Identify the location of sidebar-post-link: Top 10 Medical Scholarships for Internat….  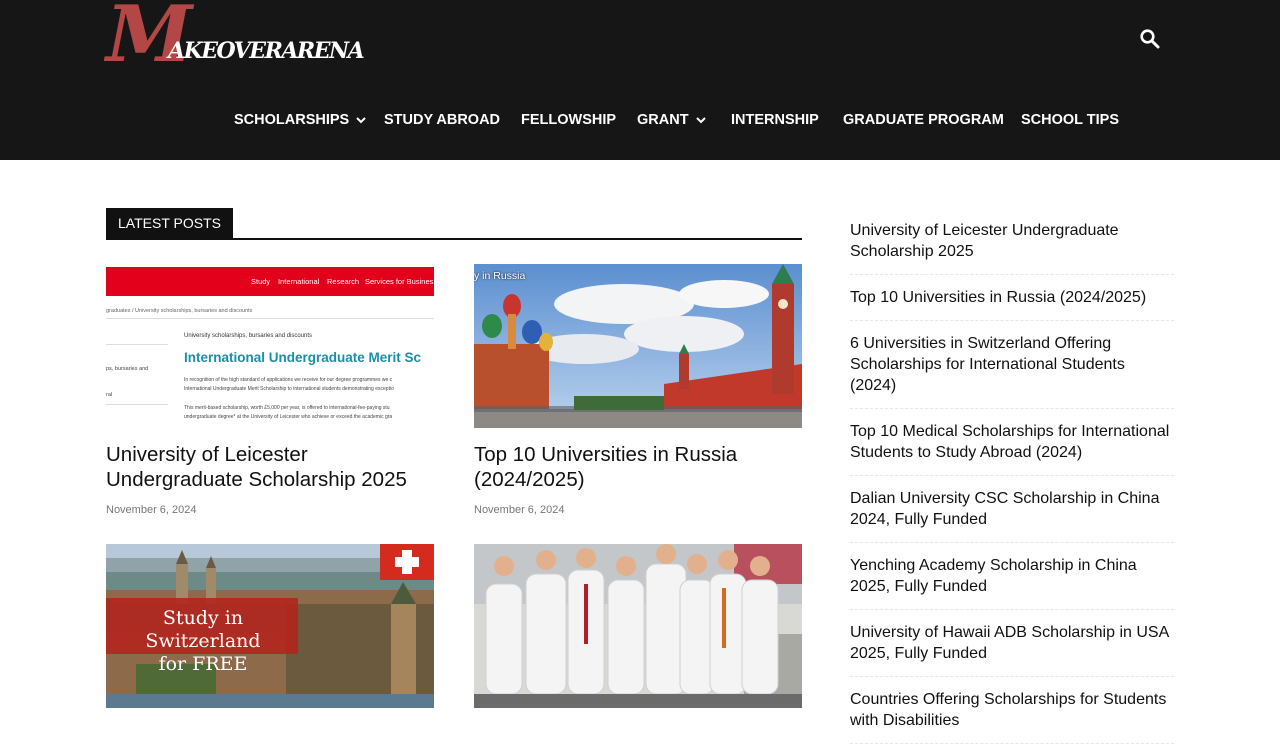
(1012, 448).